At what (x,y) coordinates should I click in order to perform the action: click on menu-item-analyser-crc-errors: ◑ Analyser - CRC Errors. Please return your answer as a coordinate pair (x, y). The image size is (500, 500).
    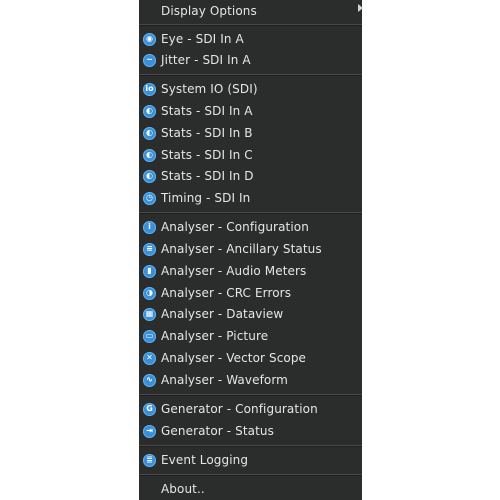
    Looking at the image, I should click on (250, 293).